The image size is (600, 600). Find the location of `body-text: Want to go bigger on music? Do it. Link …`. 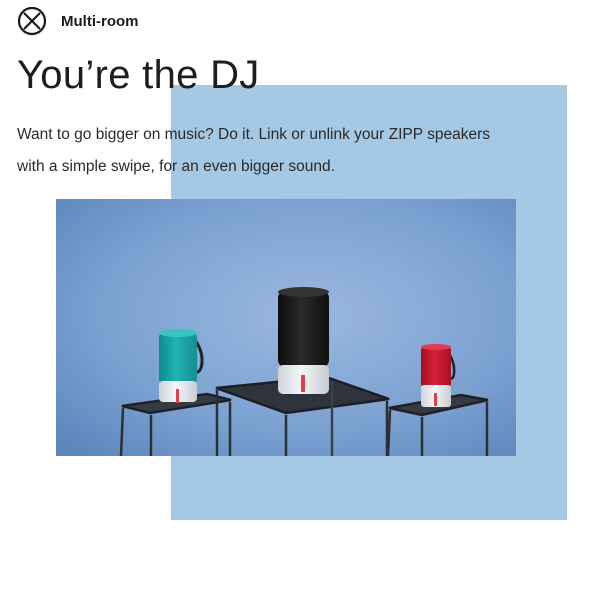

body-text: Want to go bigger on music? Do it. Link … is located at coordinates (253, 150).